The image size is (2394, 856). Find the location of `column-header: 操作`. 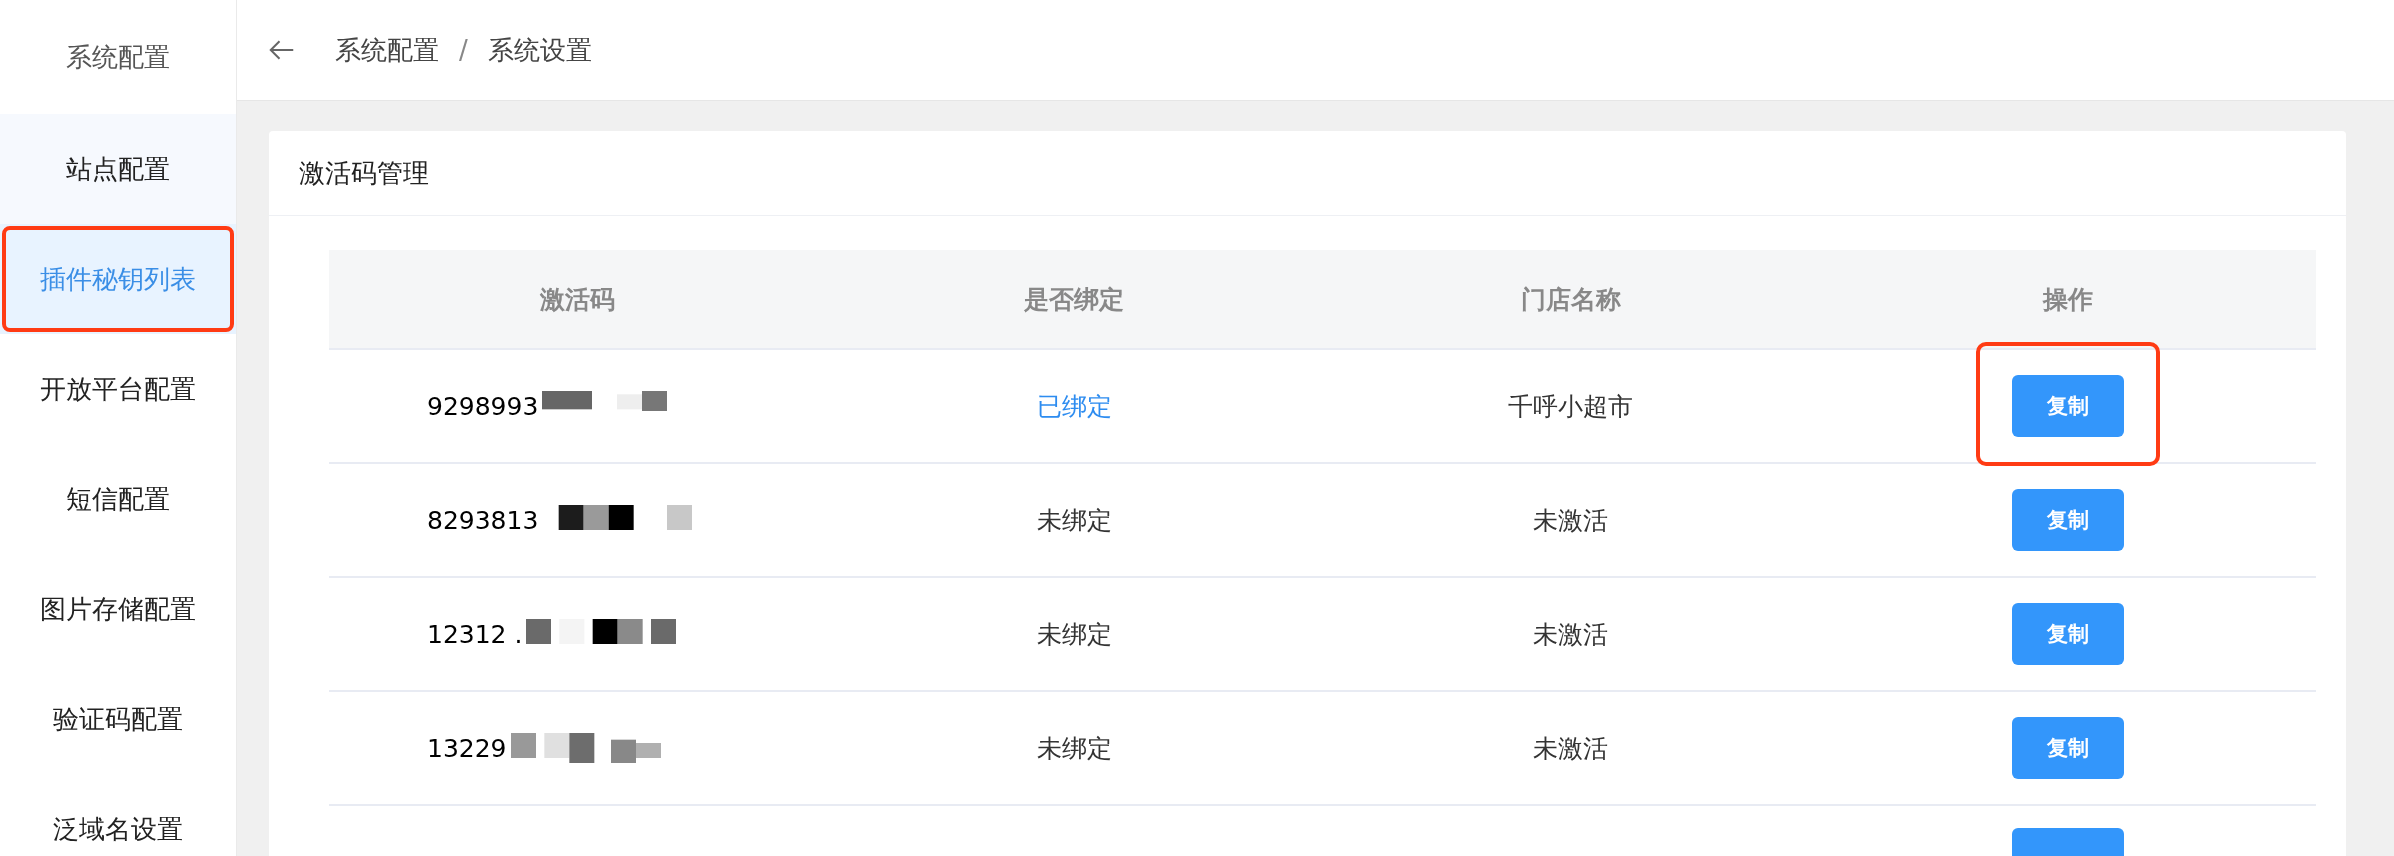

column-header: 操作 is located at coordinates (2067, 299).